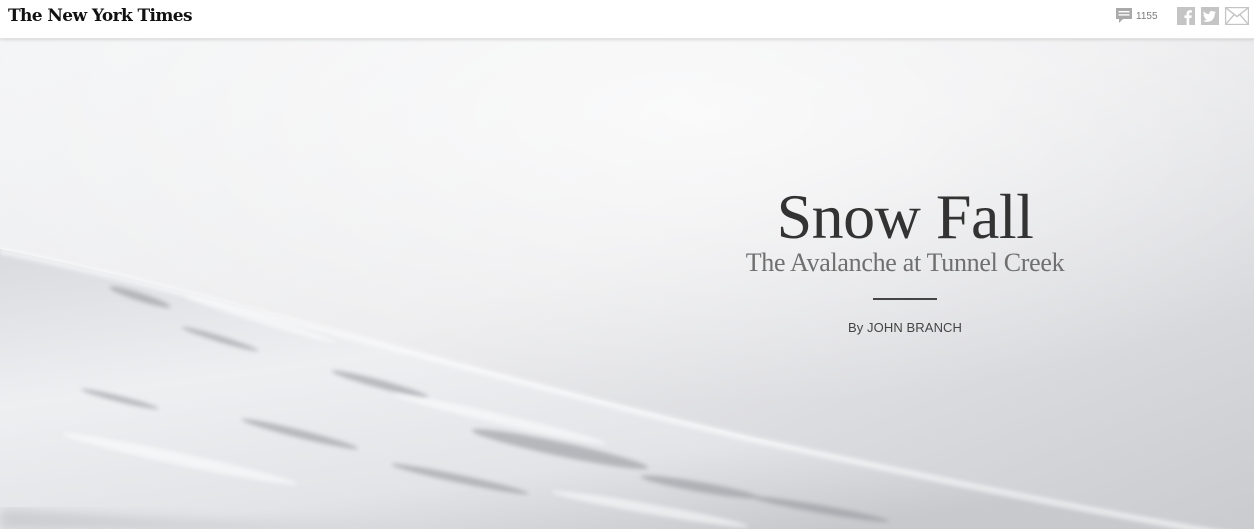 Image resolution: width=1254 pixels, height=529 pixels. Describe the element at coordinates (905, 327) in the screenshot. I see `byline: By JOHN BRANCH` at that location.